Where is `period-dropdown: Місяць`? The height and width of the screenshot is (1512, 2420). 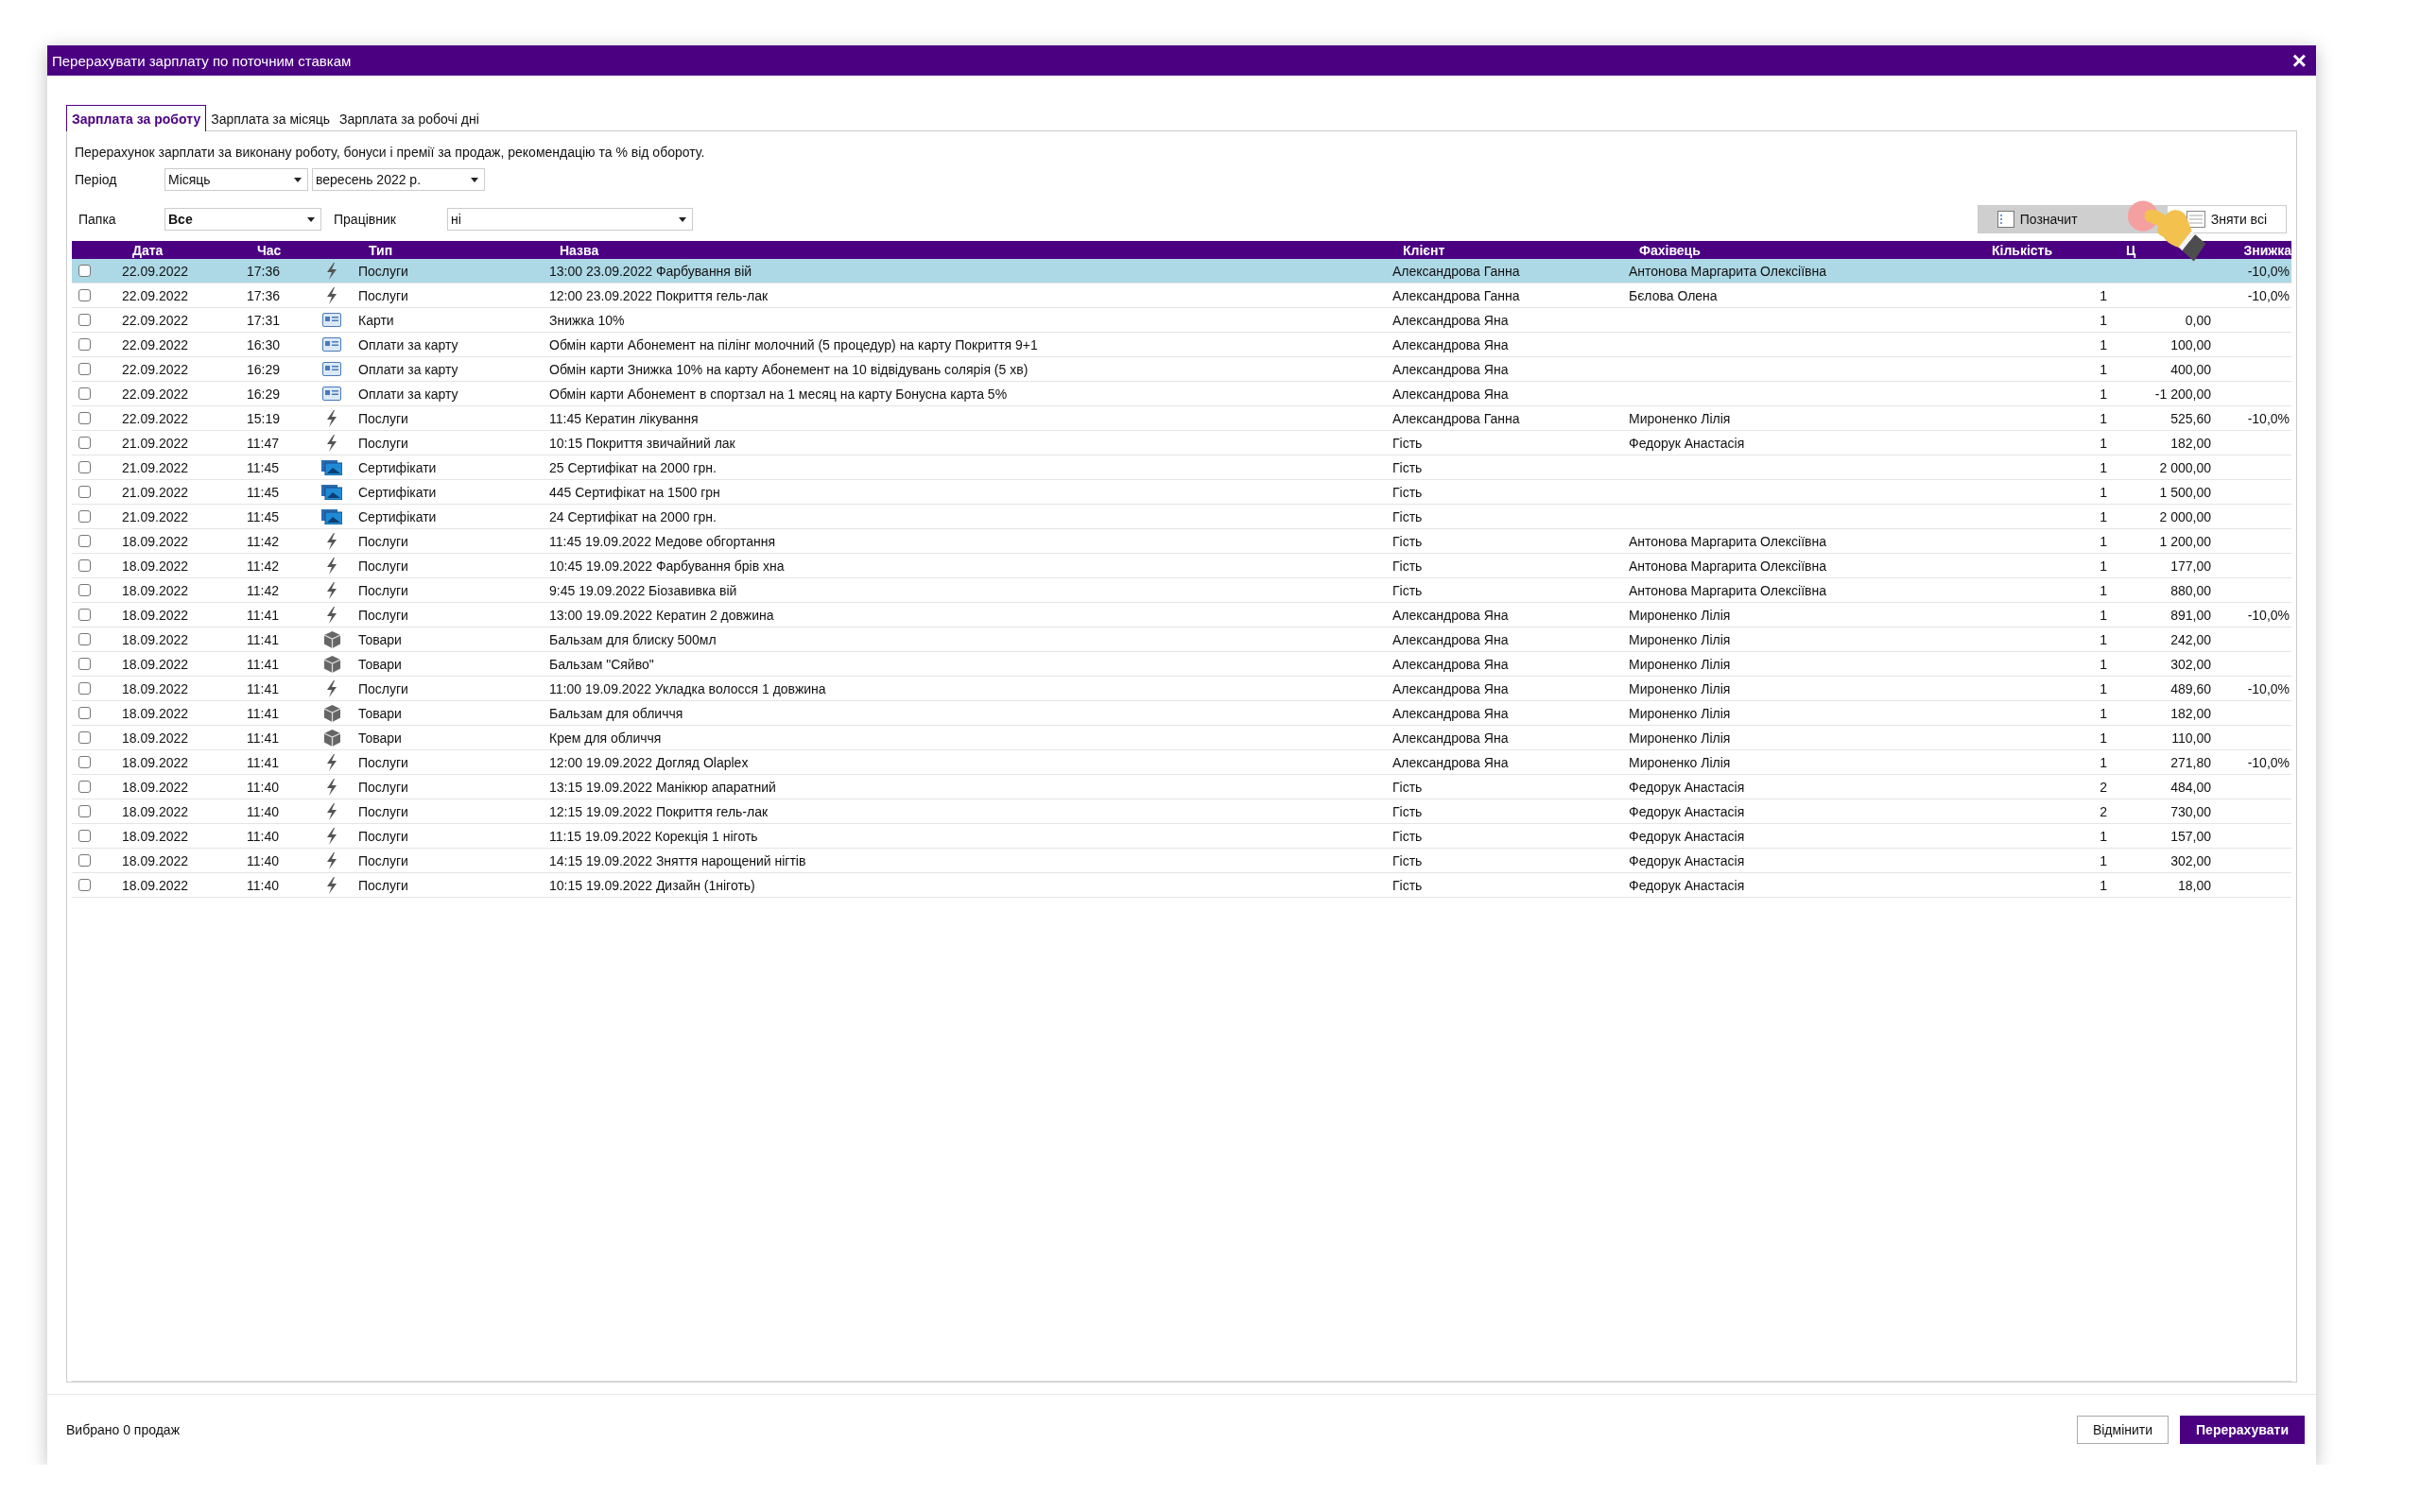
period-dropdown: Місяць is located at coordinates (236, 179).